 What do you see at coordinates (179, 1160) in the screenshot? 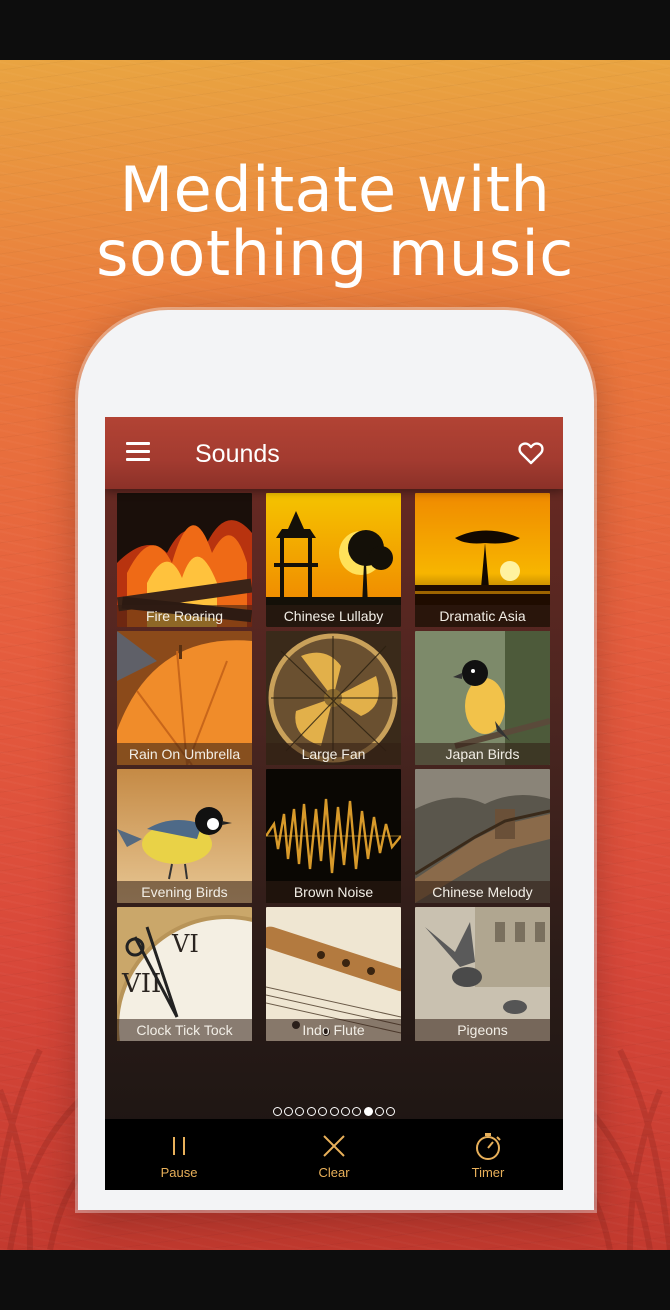
I see `pause-button: Pause` at bounding box center [179, 1160].